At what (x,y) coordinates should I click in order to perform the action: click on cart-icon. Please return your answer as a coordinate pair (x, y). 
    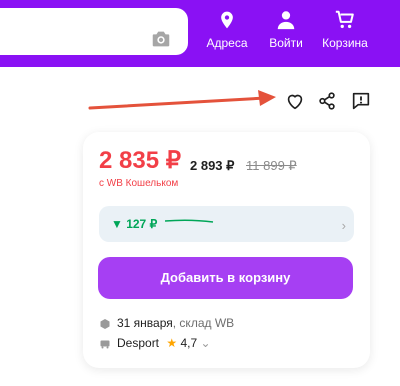
    Looking at the image, I should click on (344, 19).